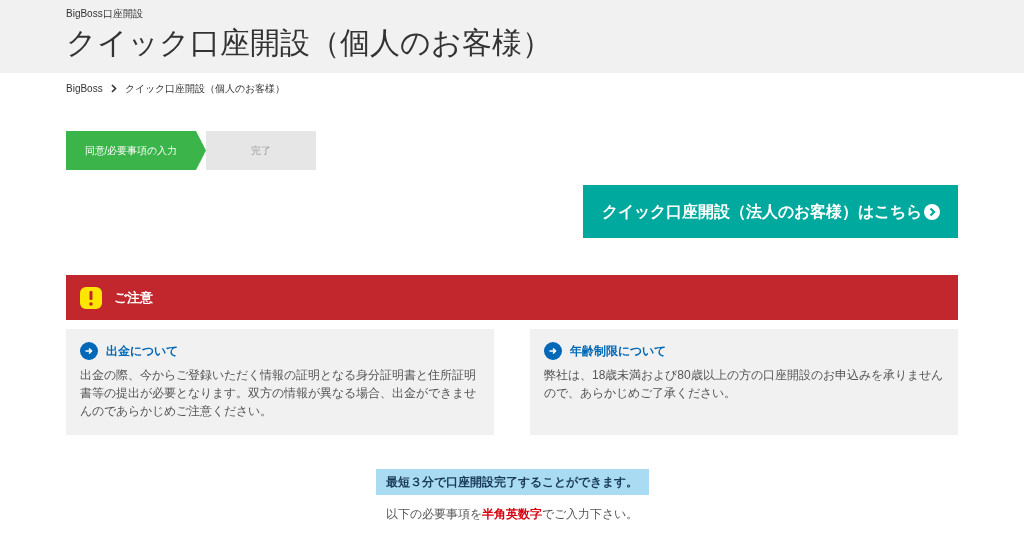 This screenshot has height=538, width=1024. Describe the element at coordinates (136, 150) in the screenshot. I see `progress-step: 同意/必要事項の入力` at that location.